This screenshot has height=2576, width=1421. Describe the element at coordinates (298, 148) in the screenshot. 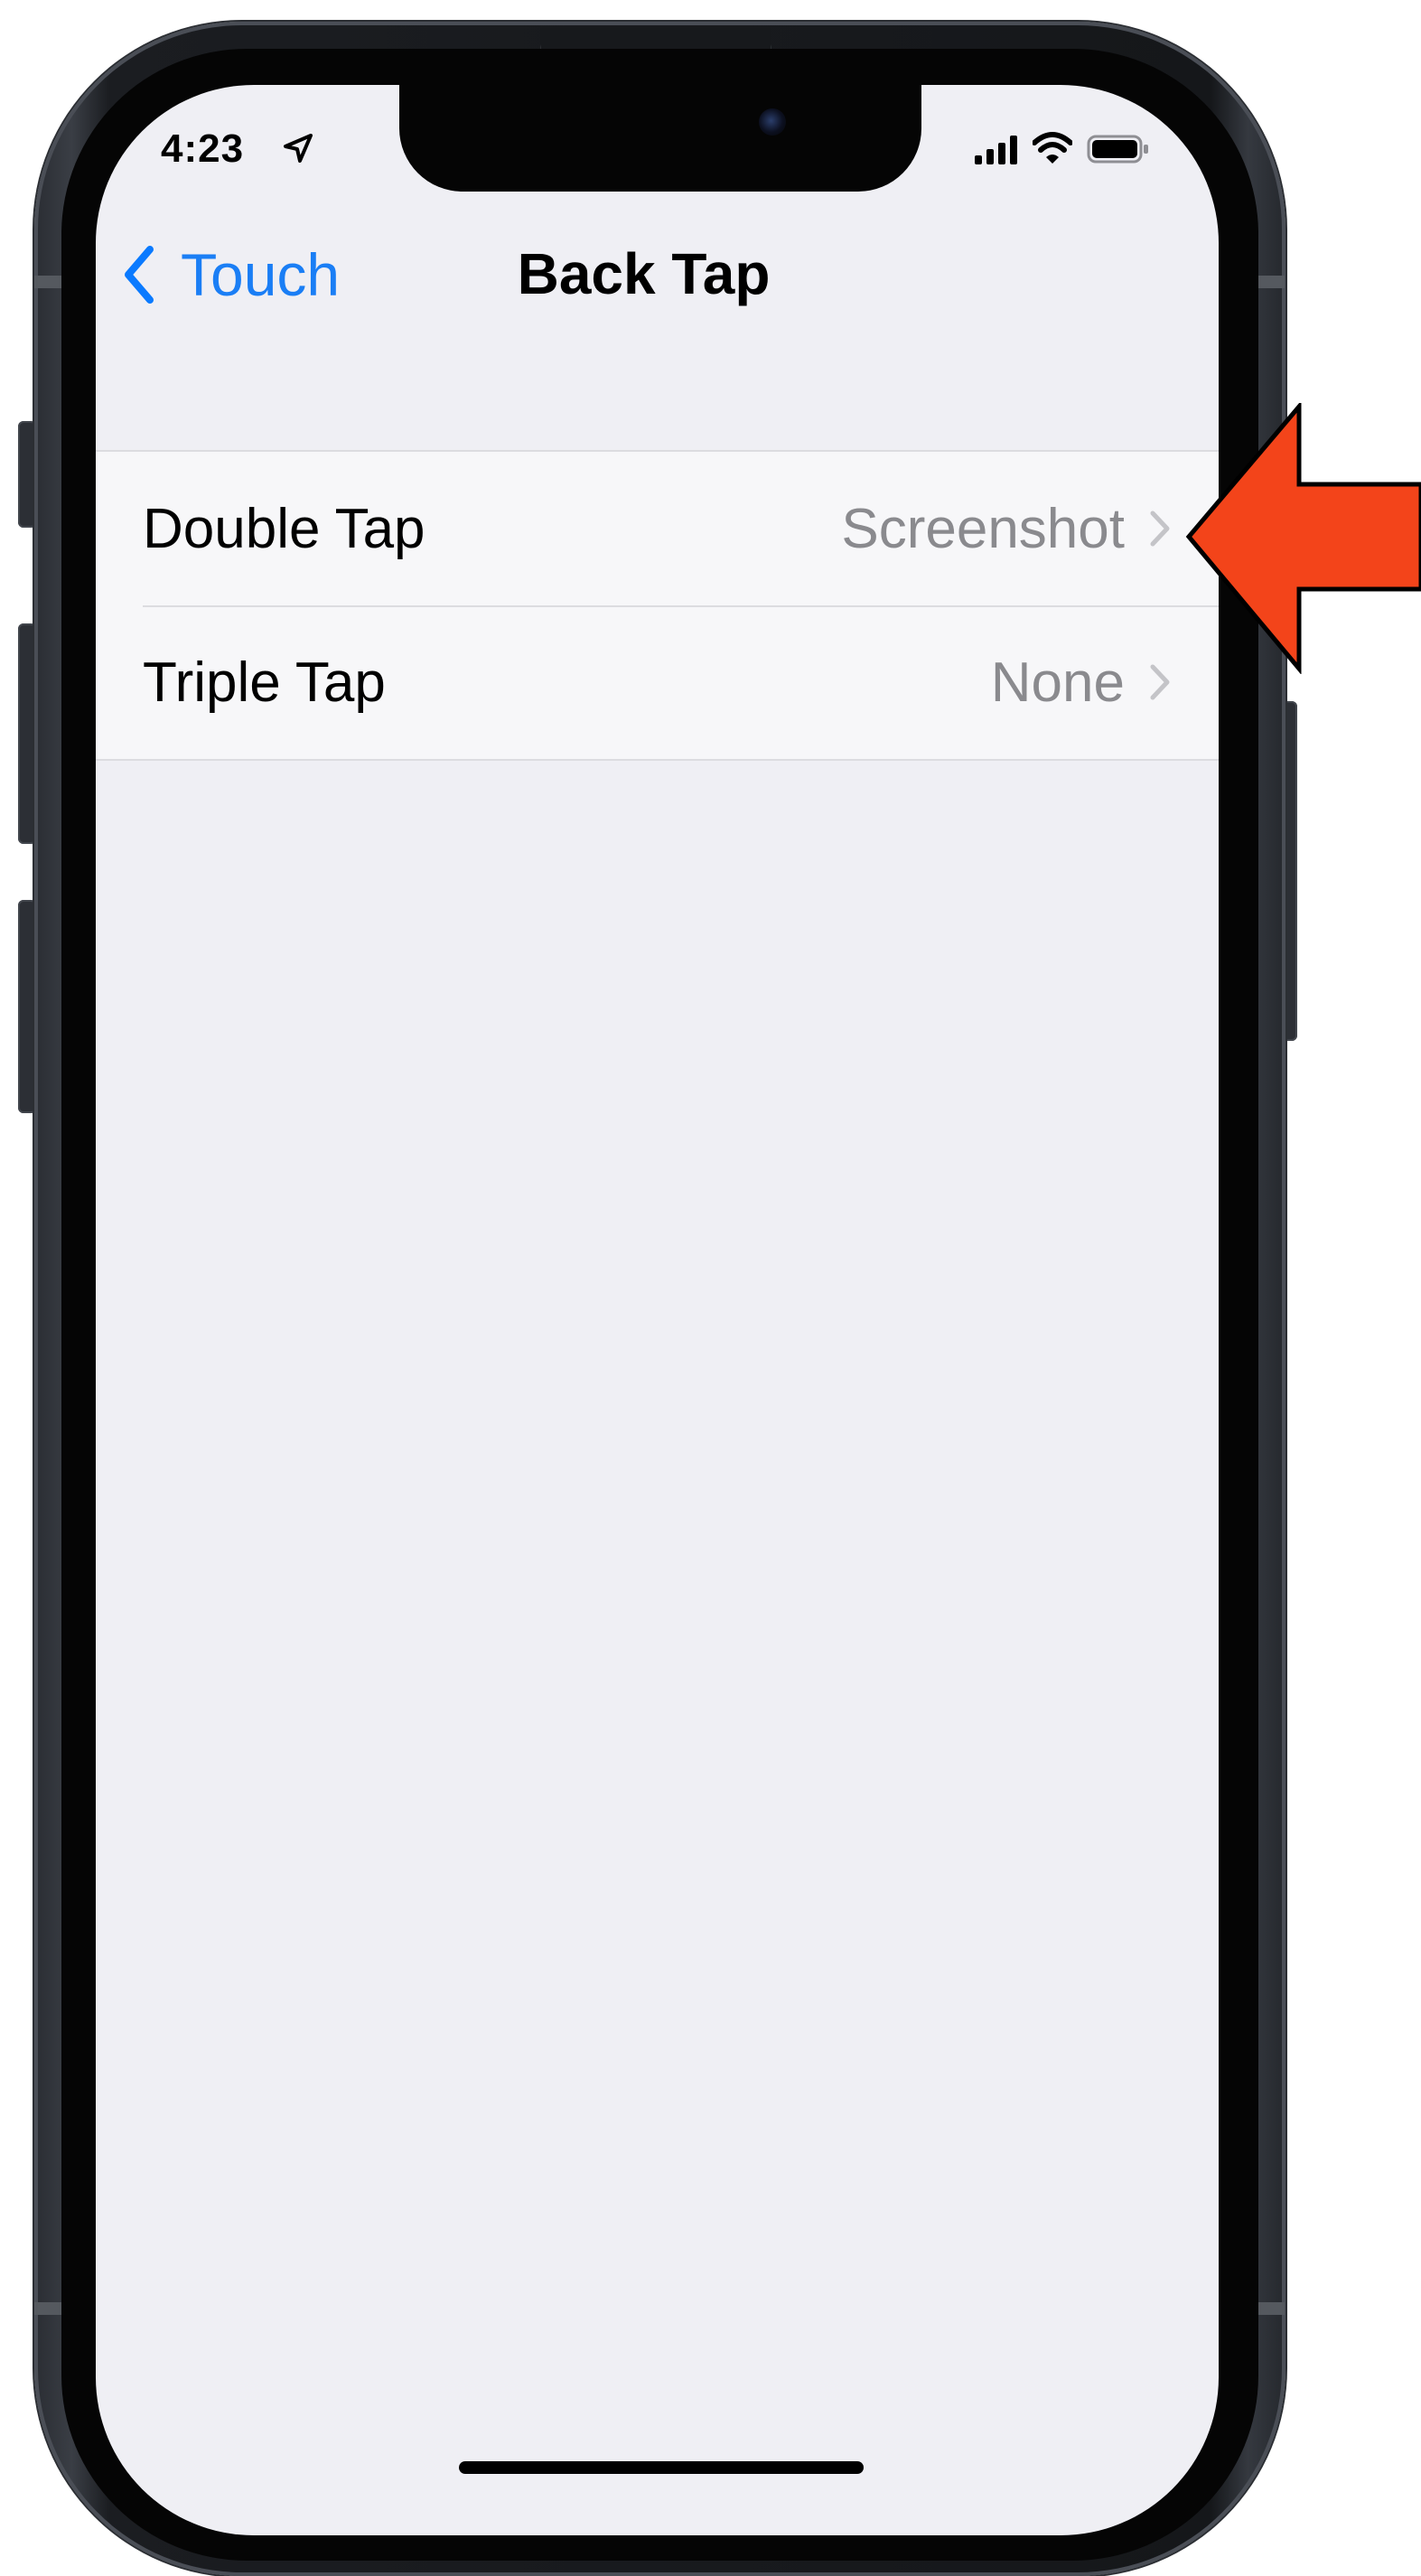

I see `location-icon` at that location.